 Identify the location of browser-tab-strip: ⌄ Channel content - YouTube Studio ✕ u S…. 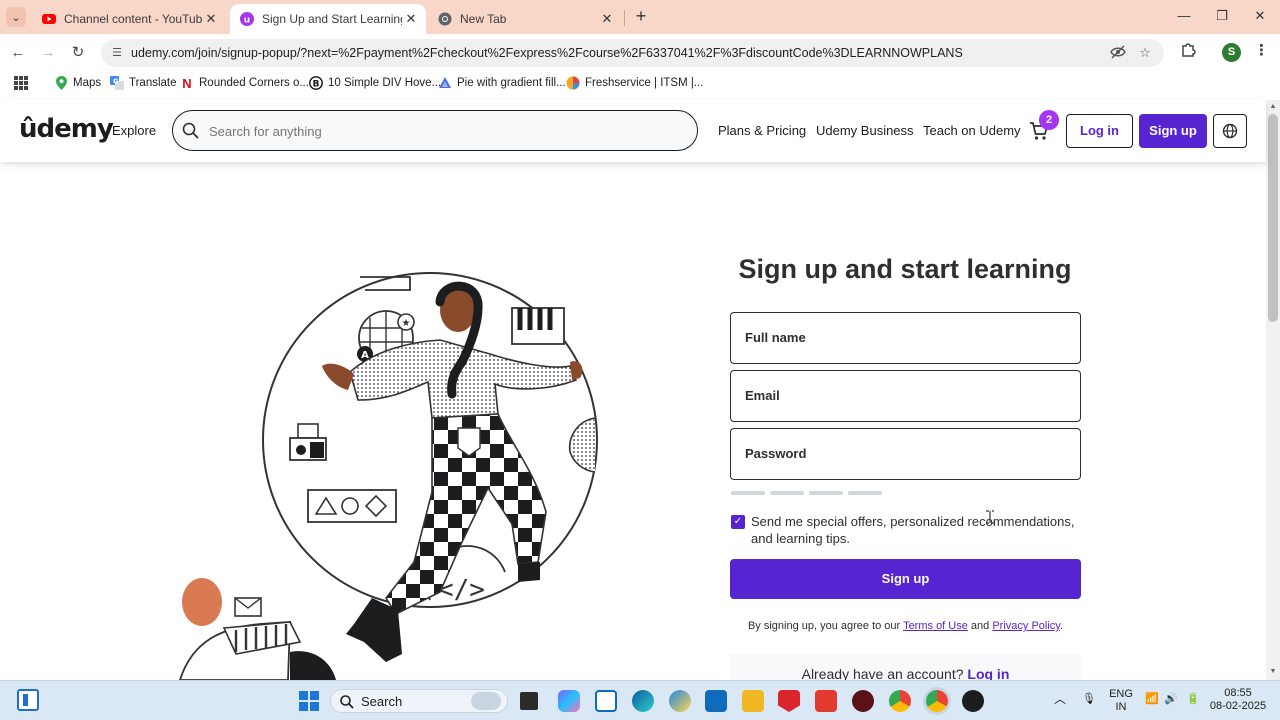
(640, 17).